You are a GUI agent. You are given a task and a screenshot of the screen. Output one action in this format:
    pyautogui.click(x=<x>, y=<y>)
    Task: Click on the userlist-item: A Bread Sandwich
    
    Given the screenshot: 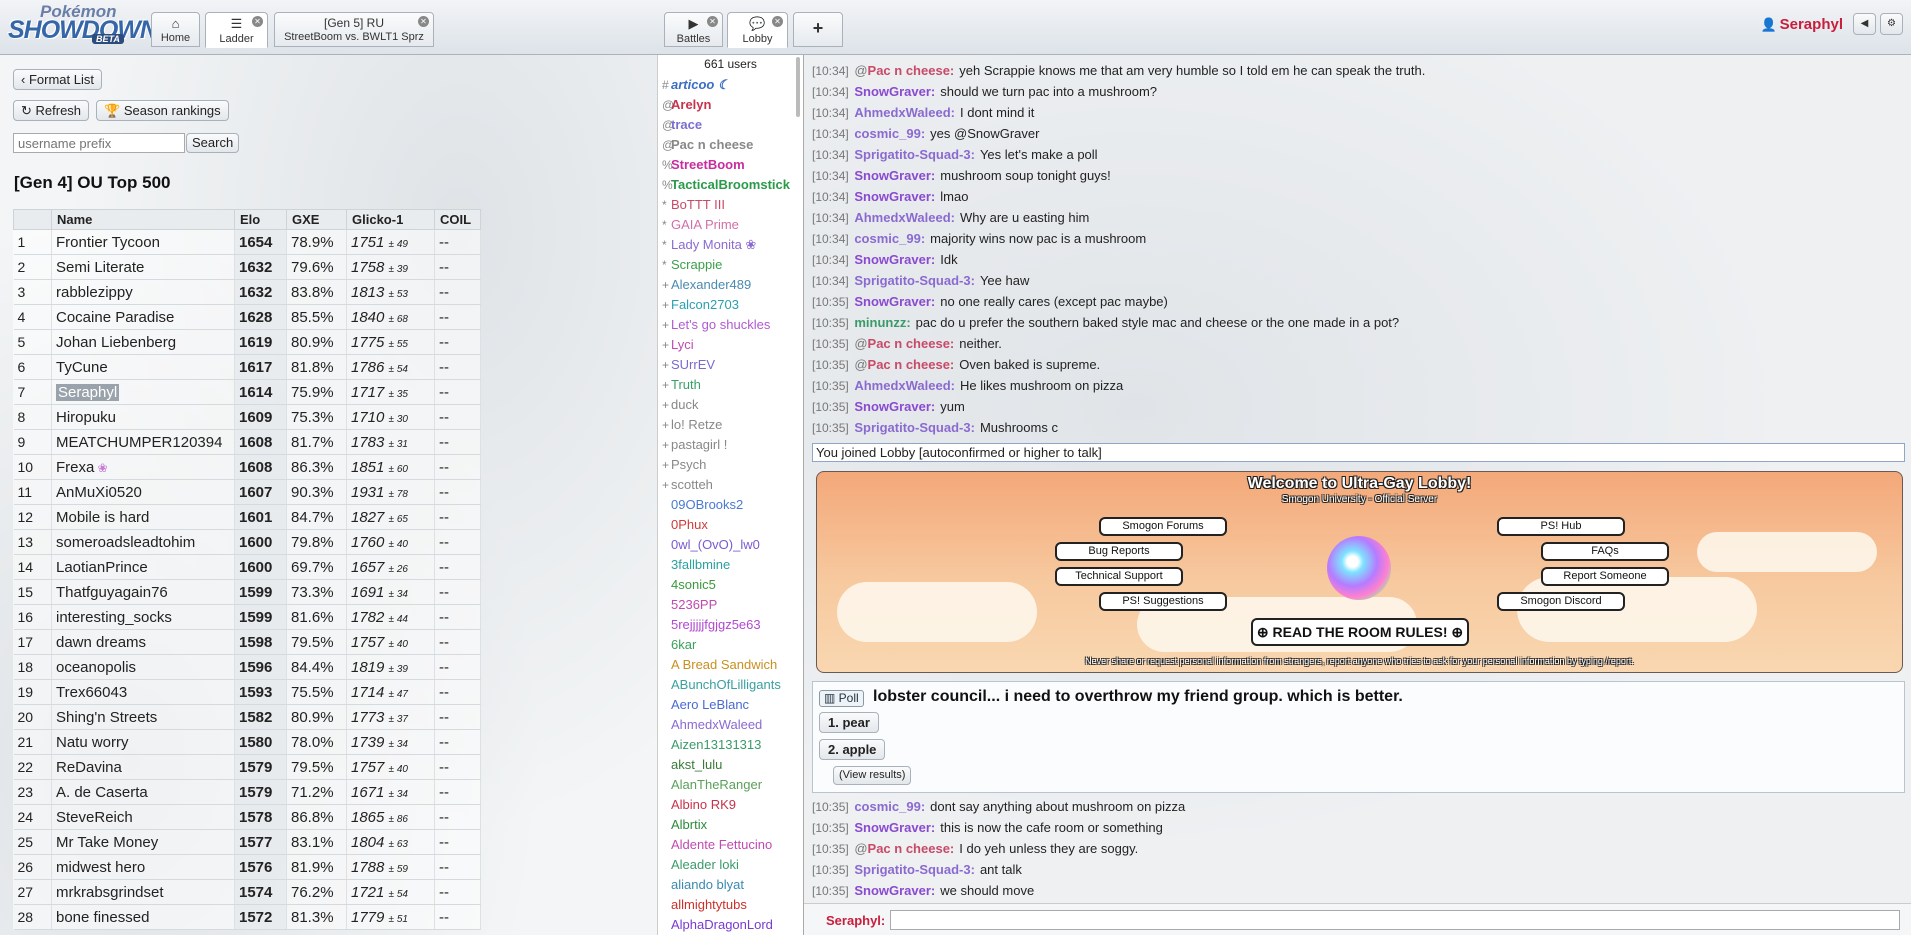 What is the action you would take?
    pyautogui.click(x=730, y=665)
    